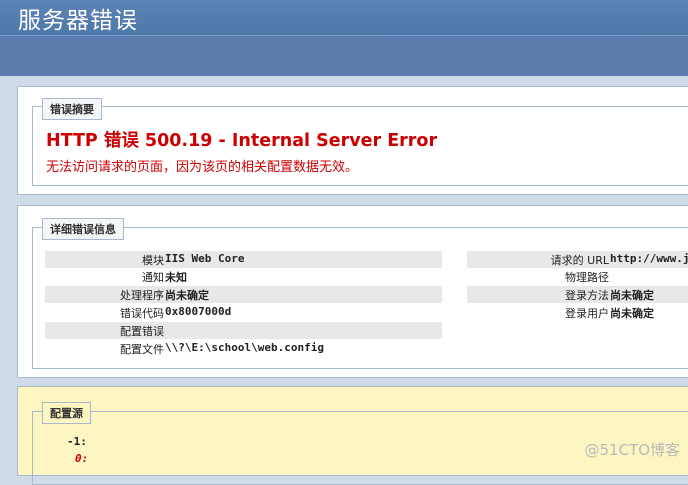  Describe the element at coordinates (176, 277) in the screenshot. I see `detail-value: 未知` at that location.